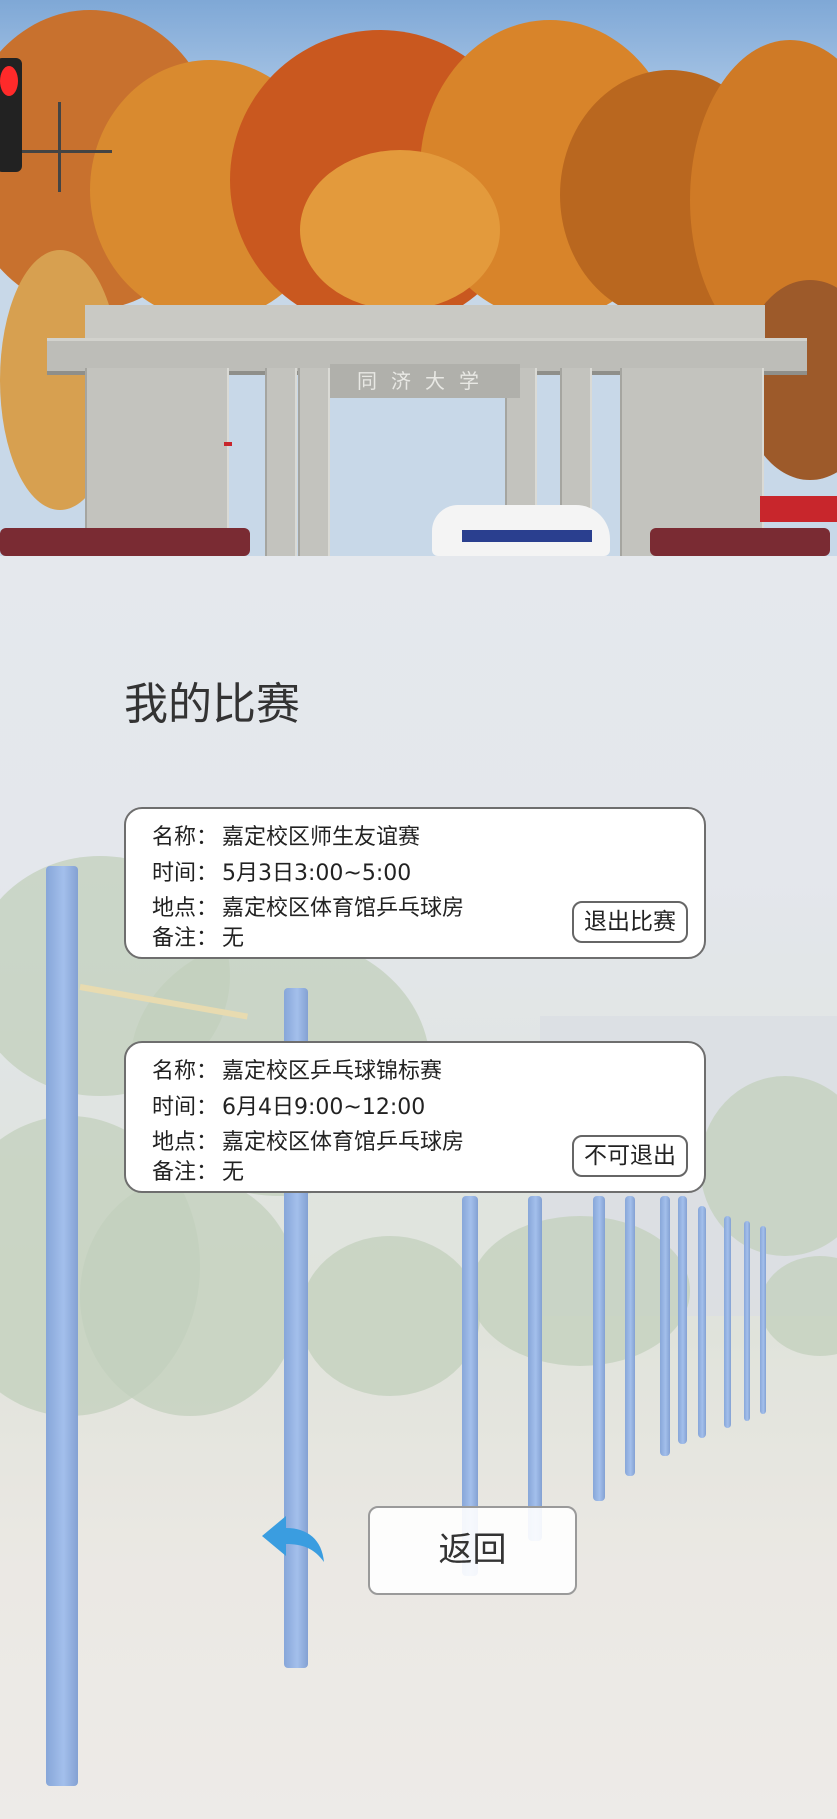 The width and height of the screenshot is (837, 1819). I want to click on back-button: 返回, so click(472, 1550).